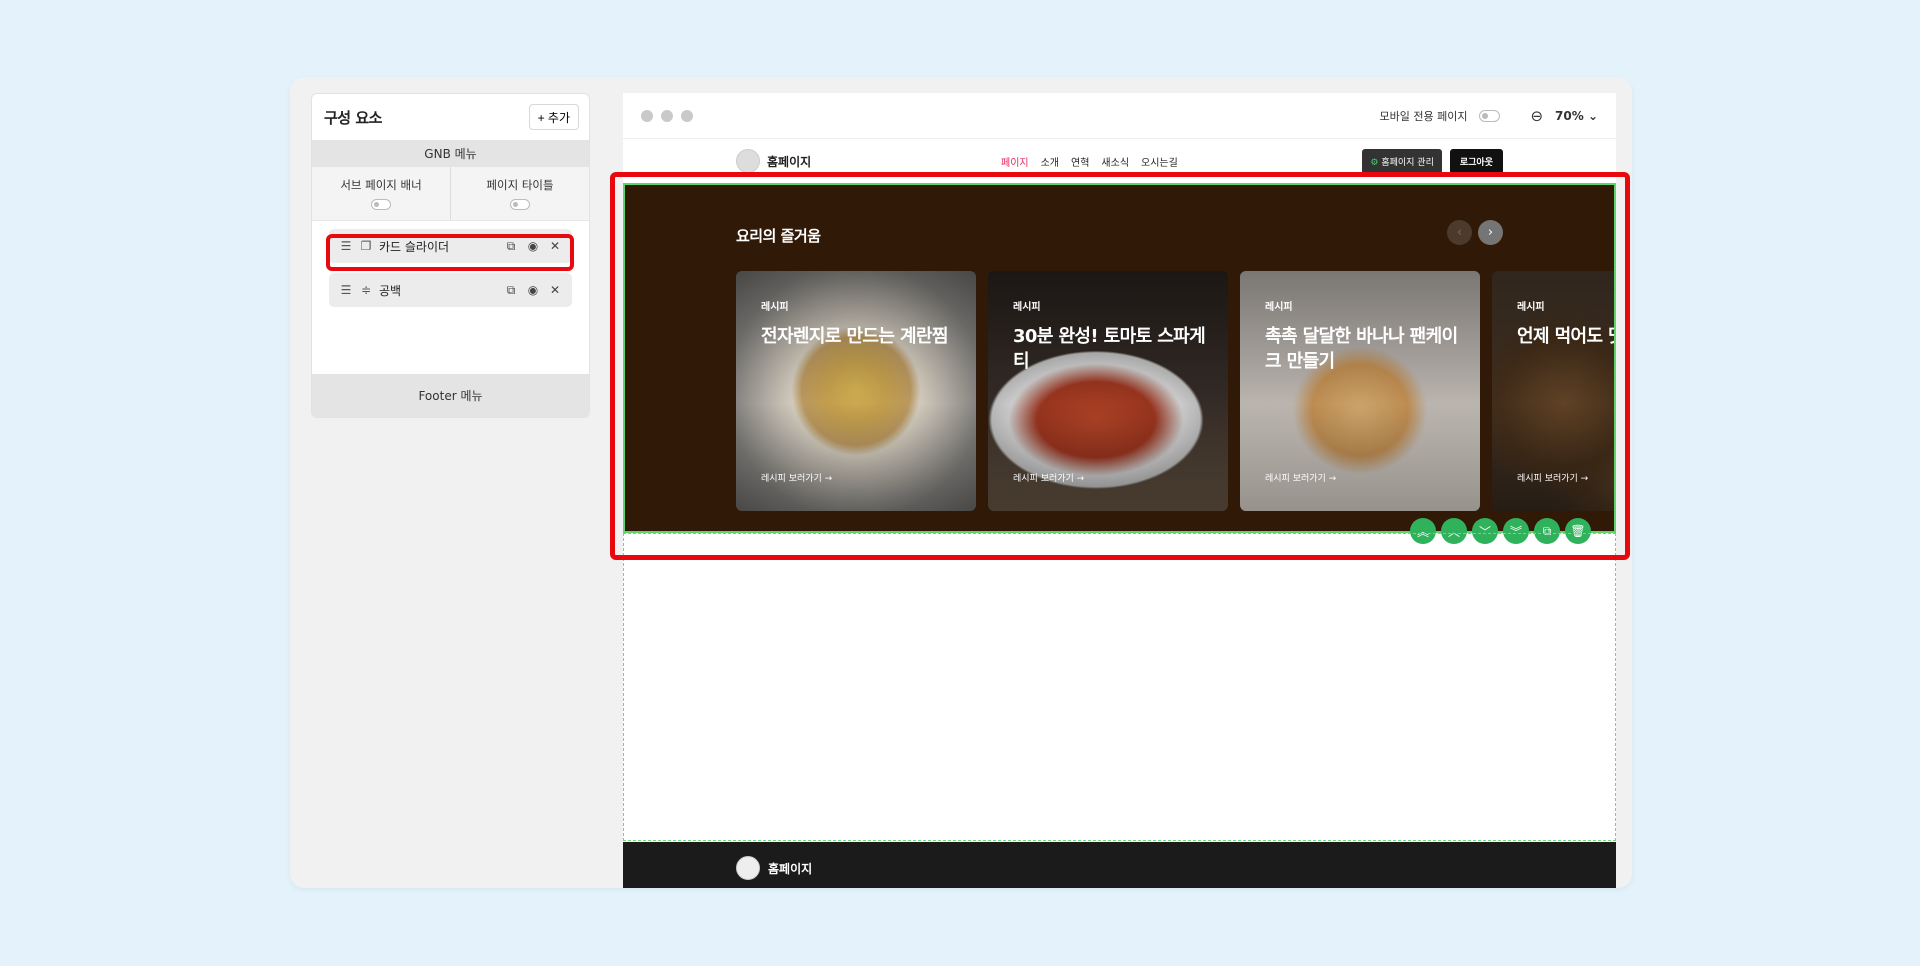 Image resolution: width=1920 pixels, height=966 pixels. I want to click on sub-options-row: 서브 페이지 배너 페이지 타이틀, so click(450, 194).